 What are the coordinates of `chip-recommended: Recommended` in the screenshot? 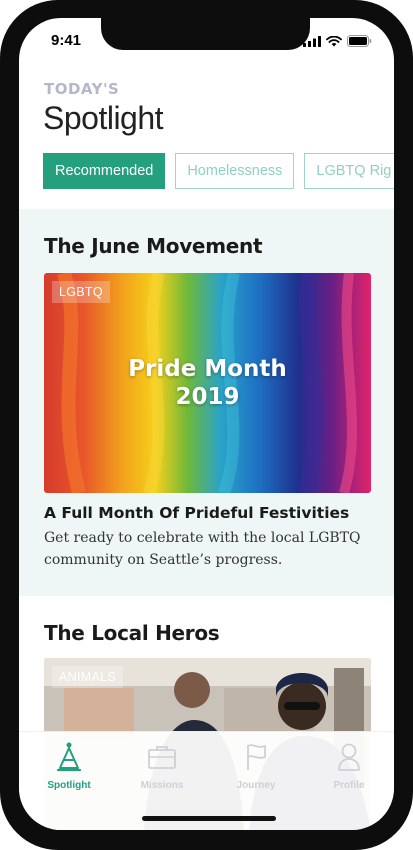 It's located at (104, 171).